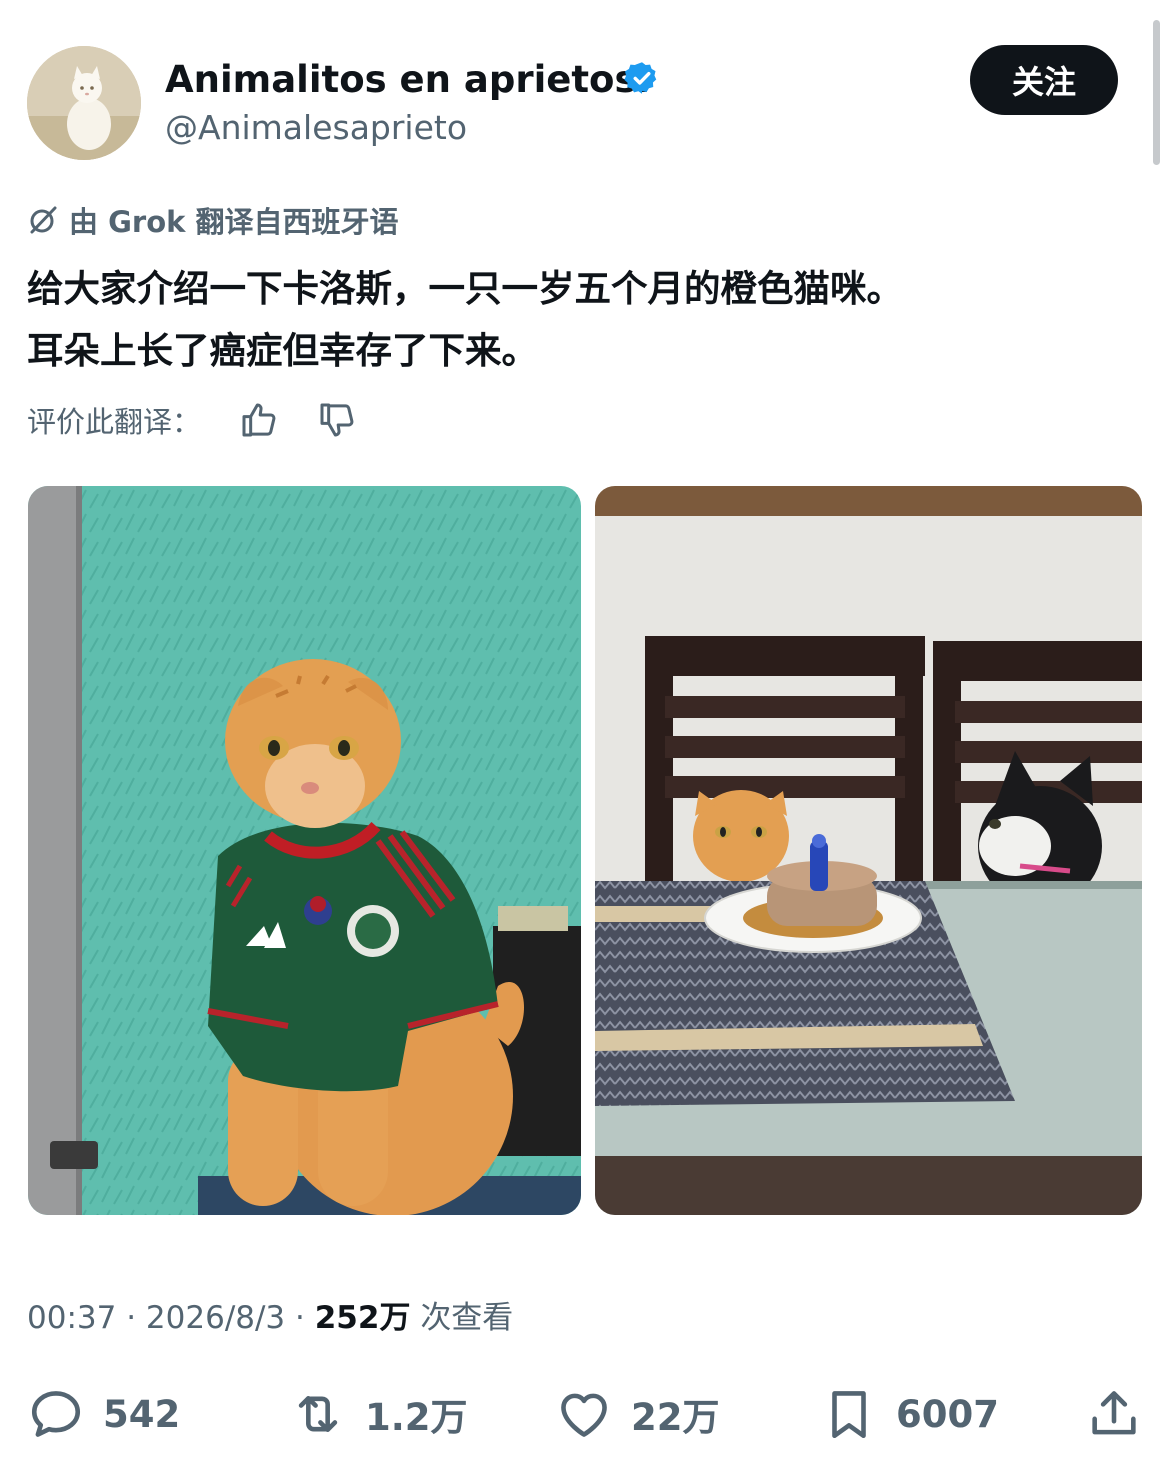 The width and height of the screenshot is (1170, 1468). I want to click on bookmark-icon, so click(849, 1415).